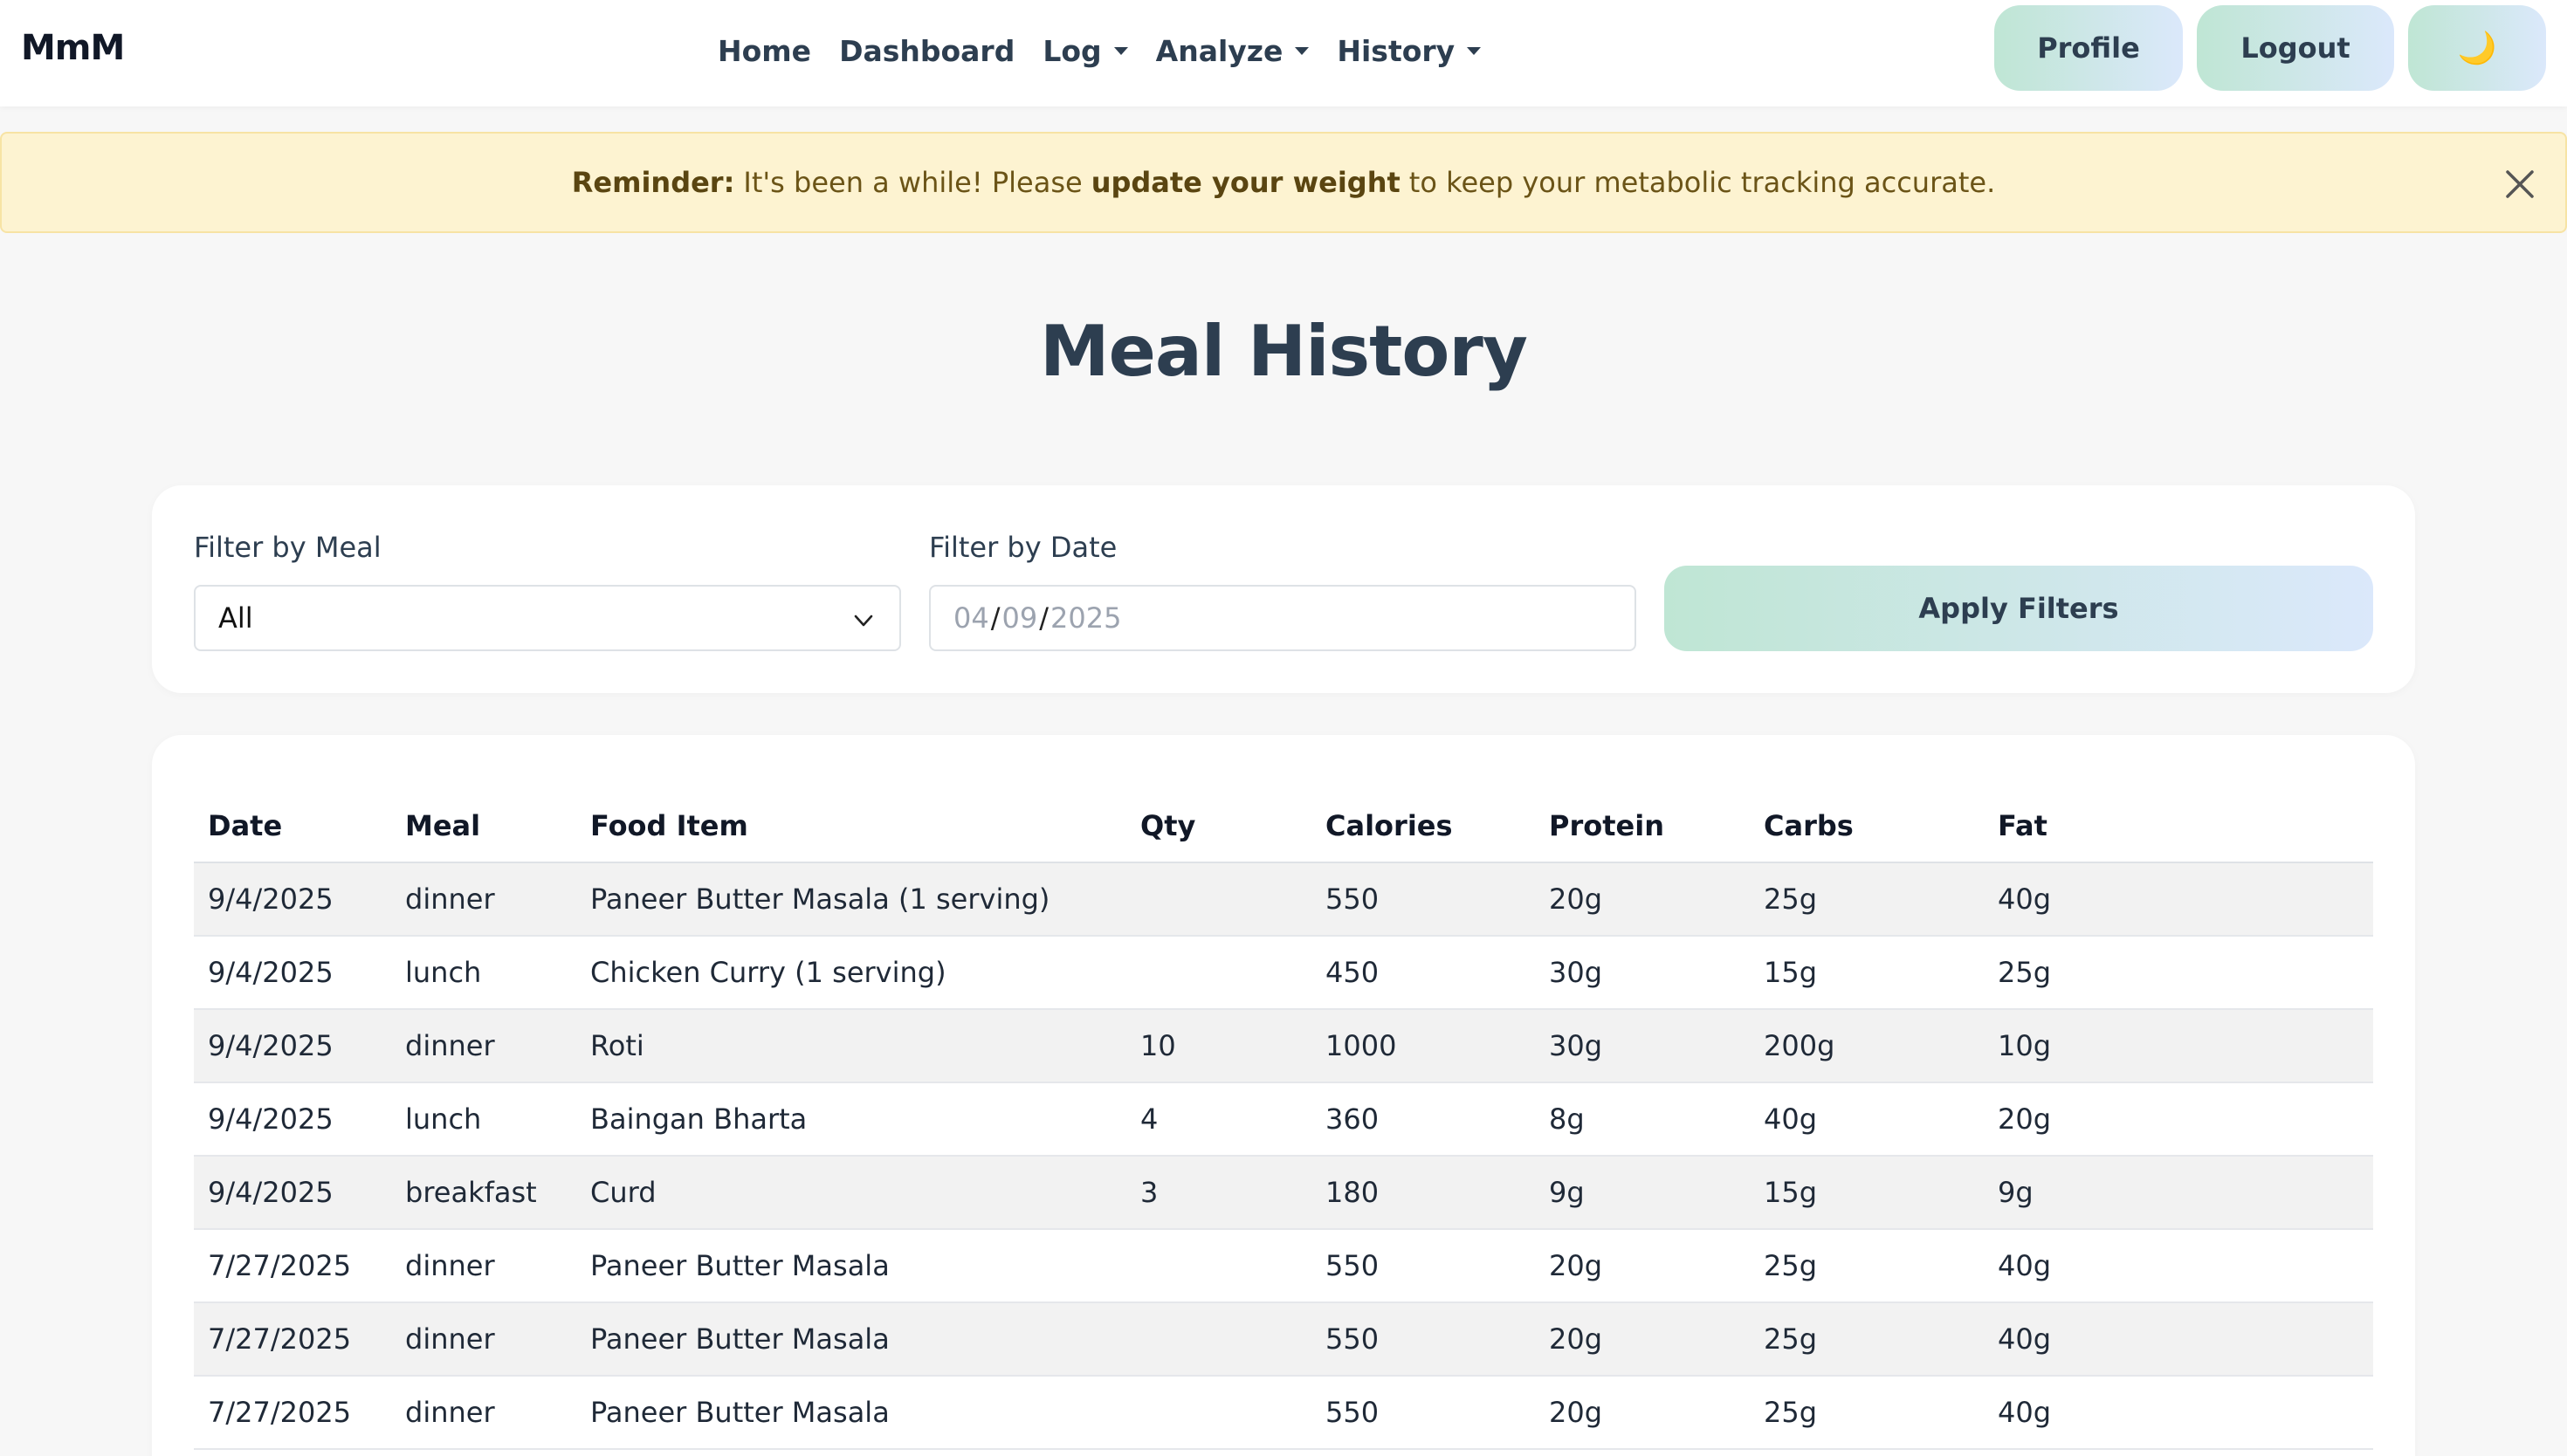 This screenshot has width=2567, height=1456. Describe the element at coordinates (2018, 608) in the screenshot. I see `apply-filters-button: Apply Filters` at that location.